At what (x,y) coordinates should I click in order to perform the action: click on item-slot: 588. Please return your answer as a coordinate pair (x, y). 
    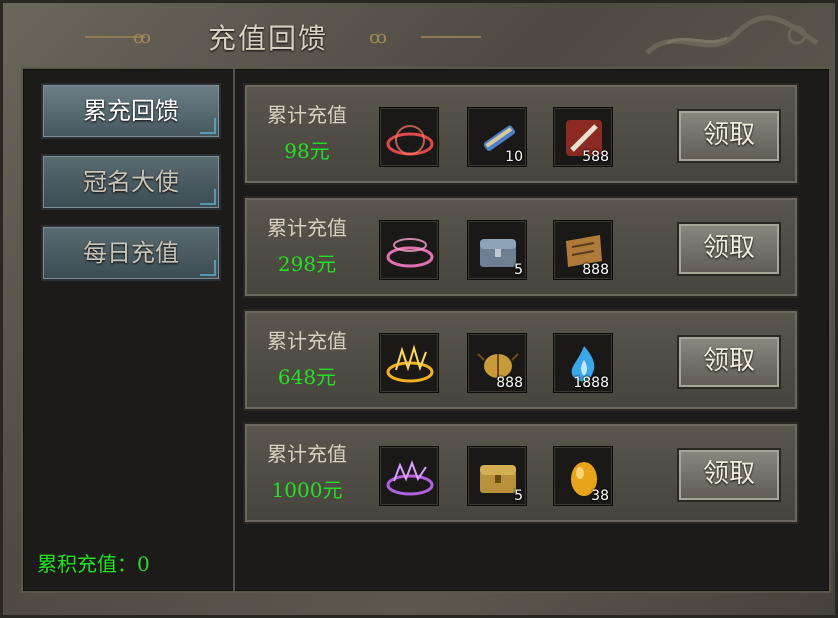
    Looking at the image, I should click on (583, 137).